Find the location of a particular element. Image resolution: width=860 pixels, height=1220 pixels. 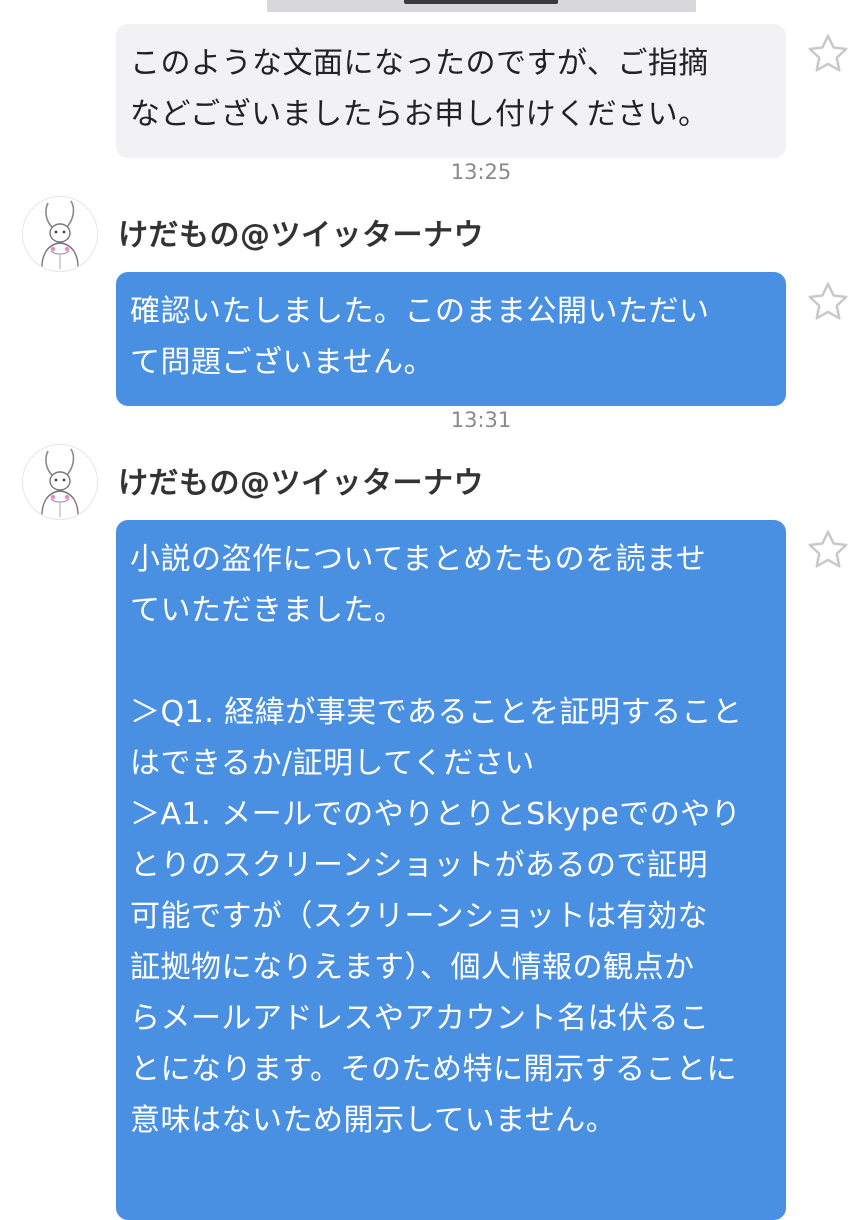

attached-image-preview is located at coordinates (481, 6).